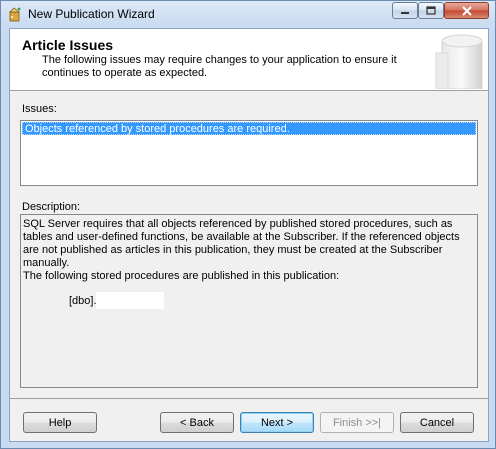  Describe the element at coordinates (83, 301) in the screenshot. I see `procedure-schema-prefix: [dbo].` at that location.